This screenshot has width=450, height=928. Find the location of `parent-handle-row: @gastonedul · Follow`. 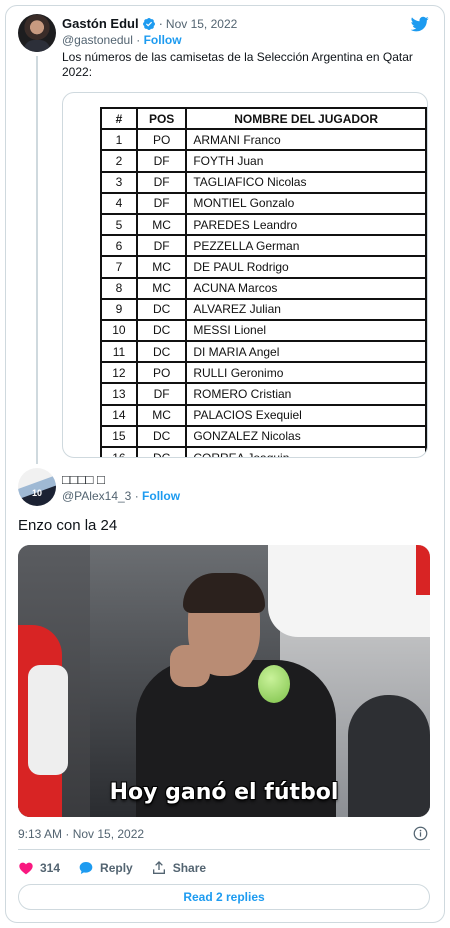

parent-handle-row: @gastonedul · Follow is located at coordinates (122, 40).